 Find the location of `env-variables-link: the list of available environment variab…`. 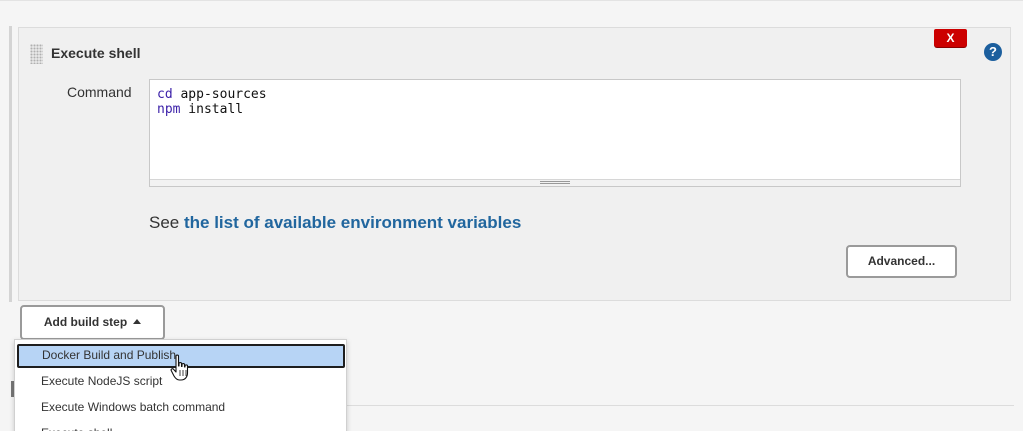

env-variables-link: the list of available environment variab… is located at coordinates (352, 222).